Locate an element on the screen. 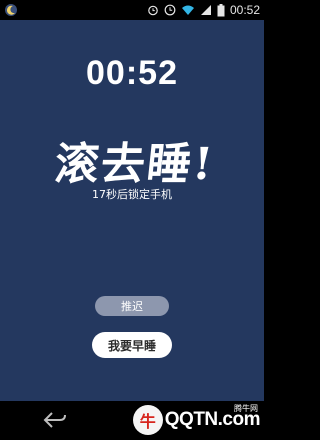 The width and height of the screenshot is (320, 440). delay-button: 推迟 is located at coordinates (132, 306).